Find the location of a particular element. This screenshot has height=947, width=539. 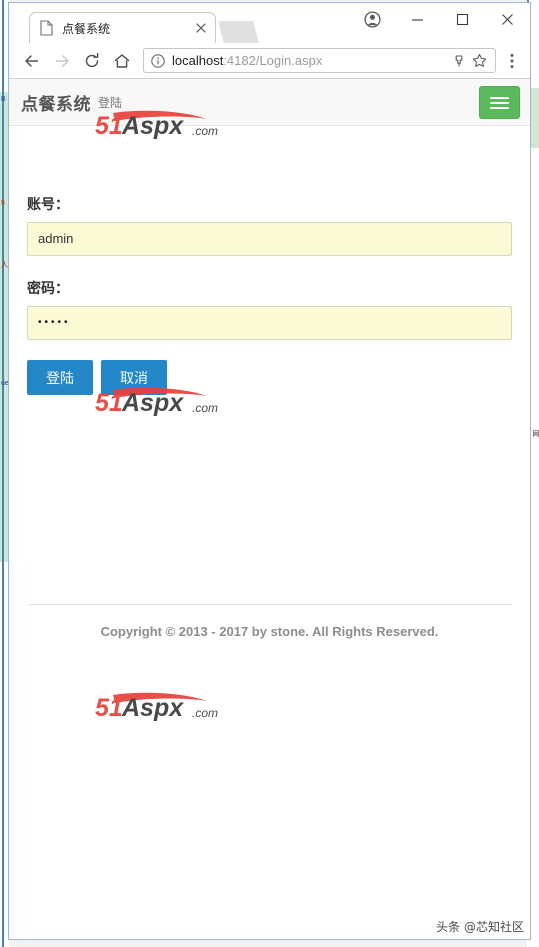

address-bar: localhost:4182/Login.aspx is located at coordinates (319, 60).